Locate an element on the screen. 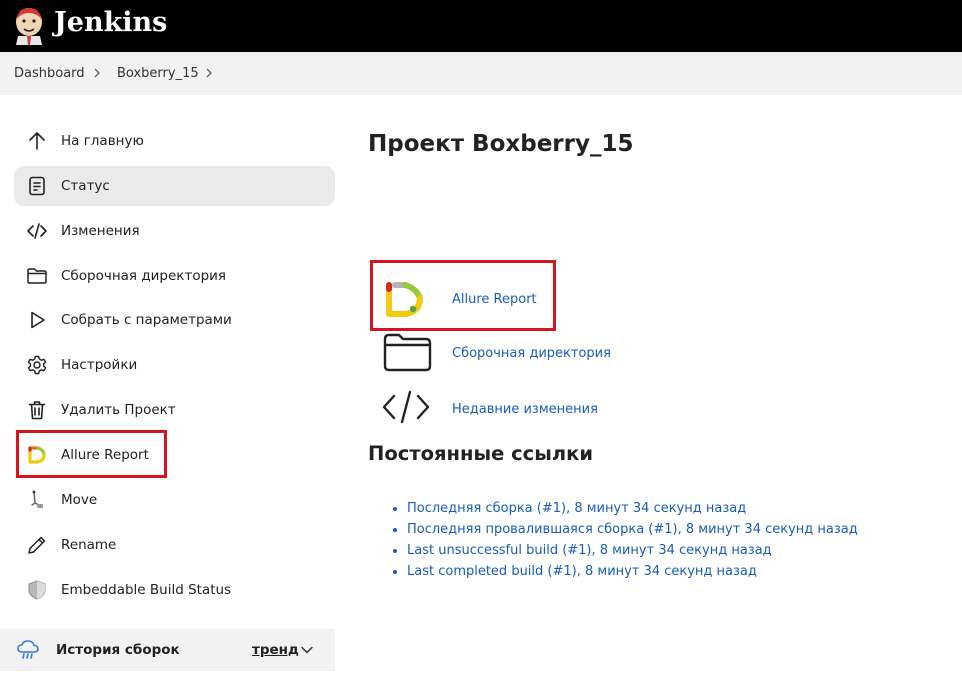  sidebar-item-label: Настройки is located at coordinates (99, 365).